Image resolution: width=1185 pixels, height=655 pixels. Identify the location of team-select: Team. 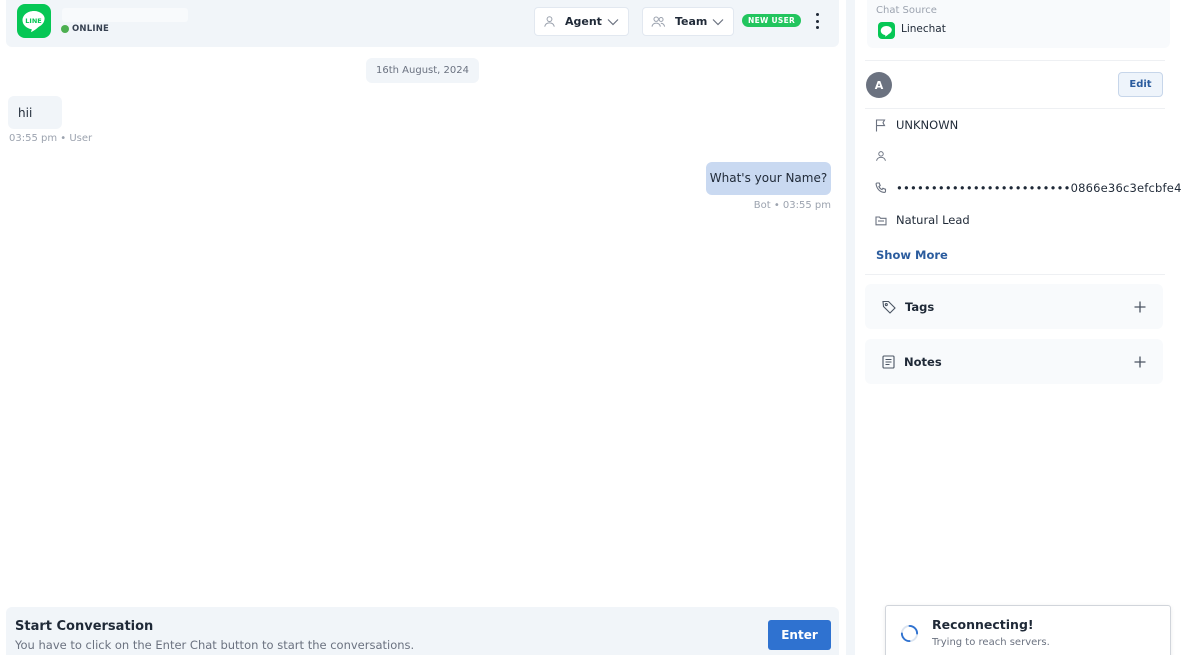
(688, 21).